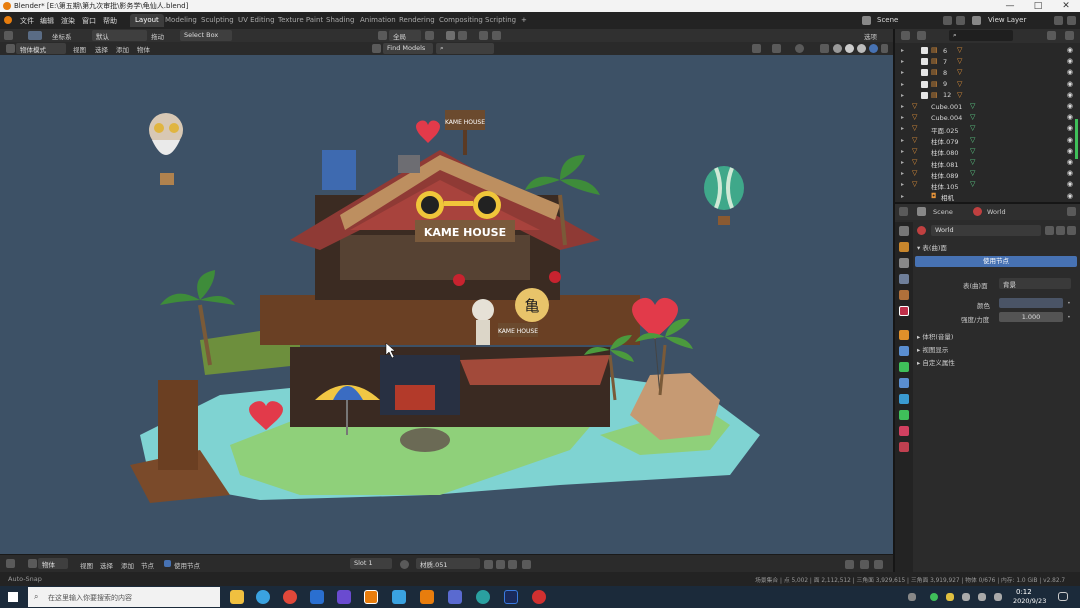 This screenshot has width=1080, height=608. Describe the element at coordinates (987, 95) in the screenshot. I see `outliner-row: ▸ ▤ 12 ▽ ◉` at that location.